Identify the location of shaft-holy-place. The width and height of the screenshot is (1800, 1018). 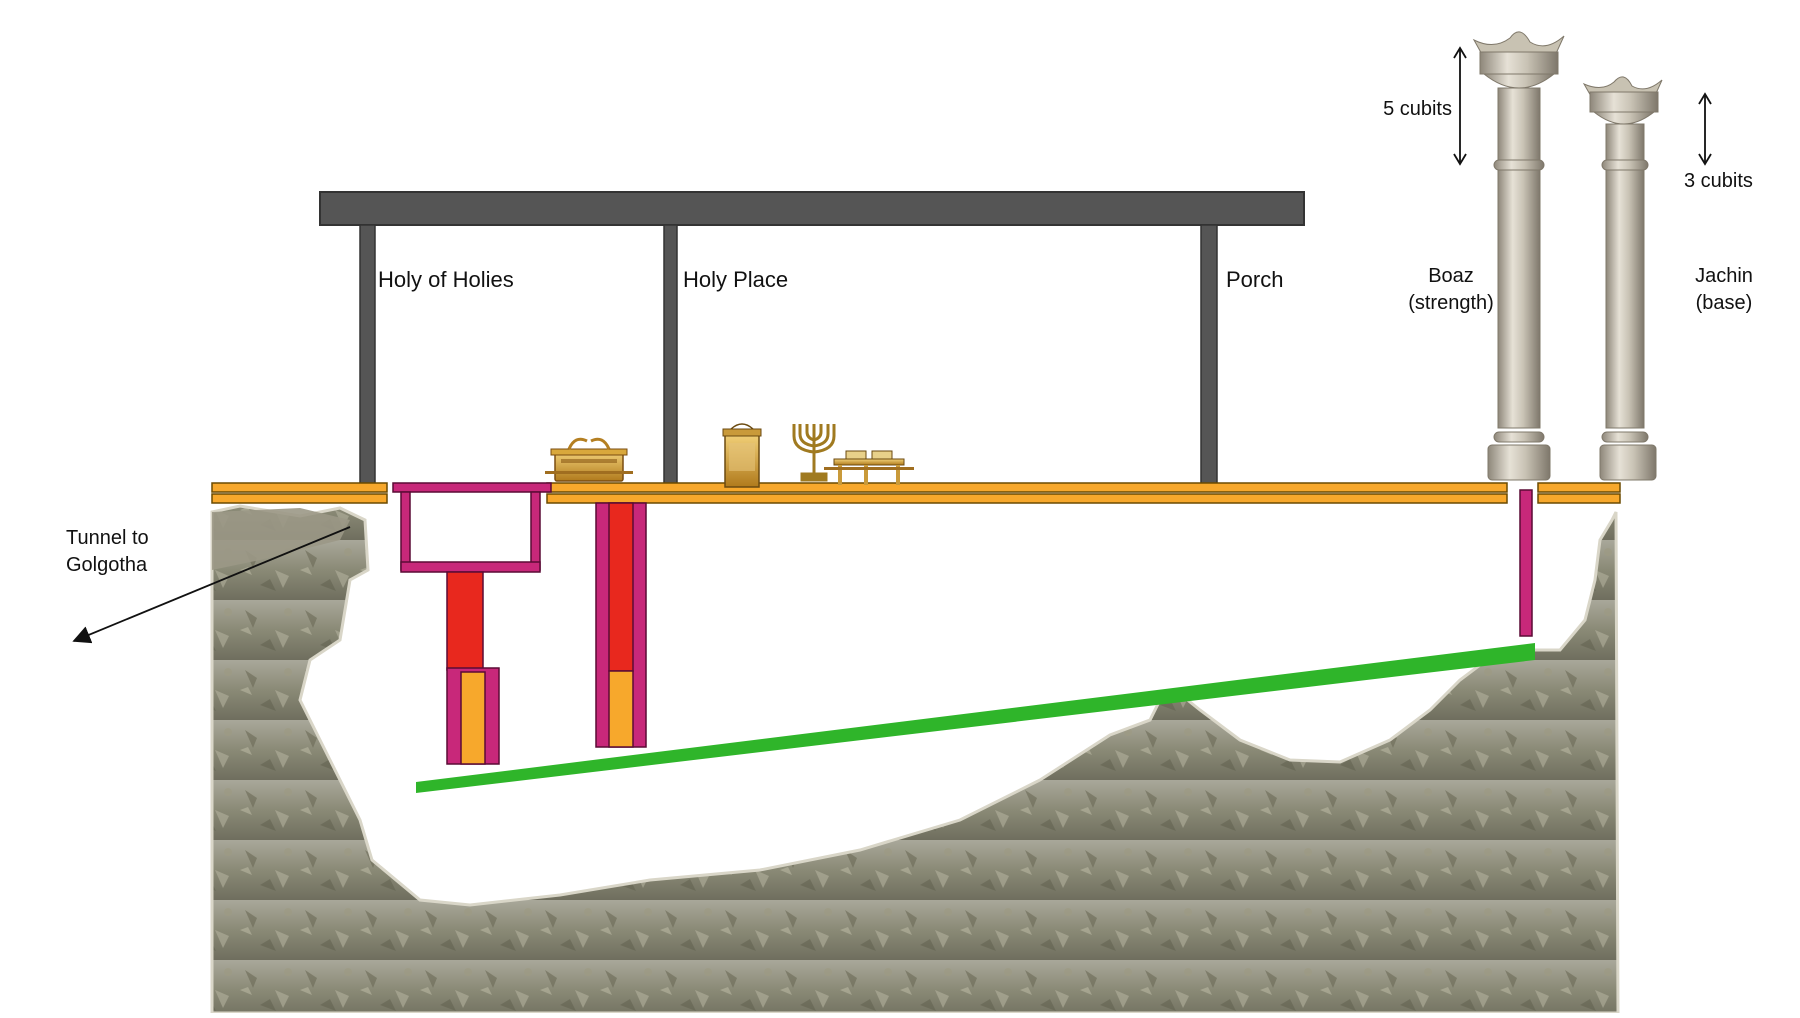
(621, 625).